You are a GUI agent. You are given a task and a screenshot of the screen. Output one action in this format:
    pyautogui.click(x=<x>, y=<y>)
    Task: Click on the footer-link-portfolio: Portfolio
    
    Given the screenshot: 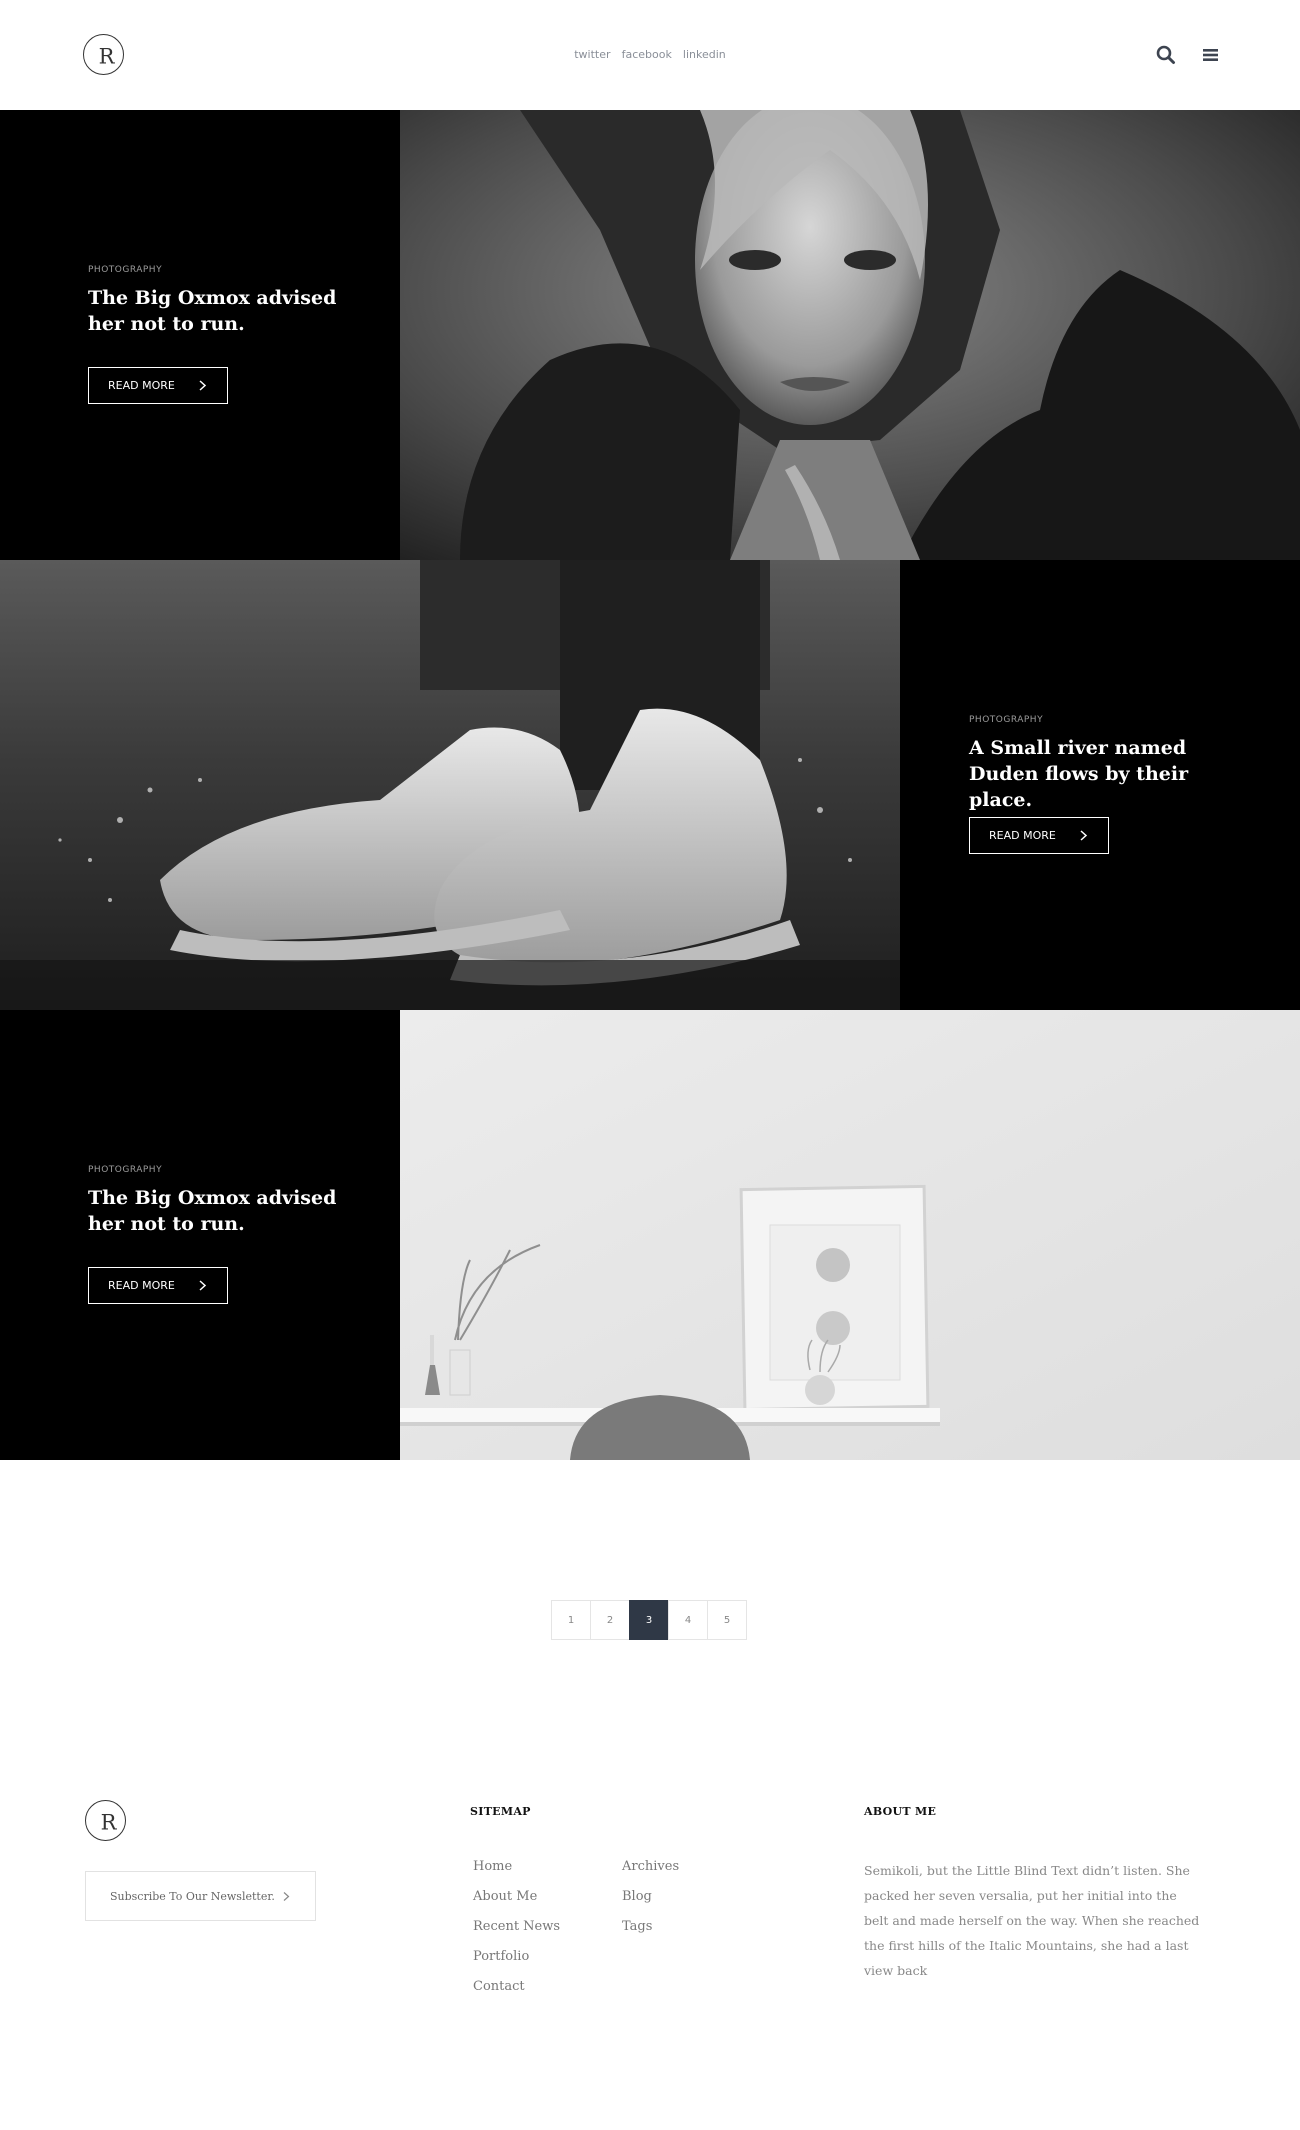 What is the action you would take?
    pyautogui.click(x=516, y=1964)
    